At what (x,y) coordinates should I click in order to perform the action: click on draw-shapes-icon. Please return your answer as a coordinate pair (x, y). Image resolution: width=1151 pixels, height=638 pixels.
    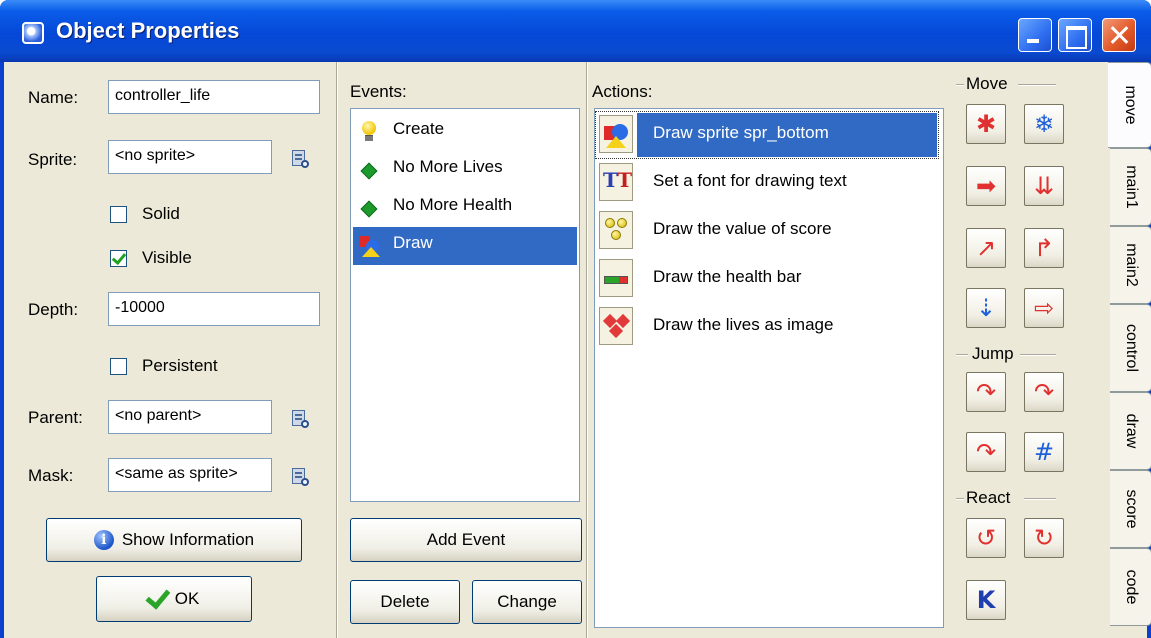
    Looking at the image, I should click on (369, 246).